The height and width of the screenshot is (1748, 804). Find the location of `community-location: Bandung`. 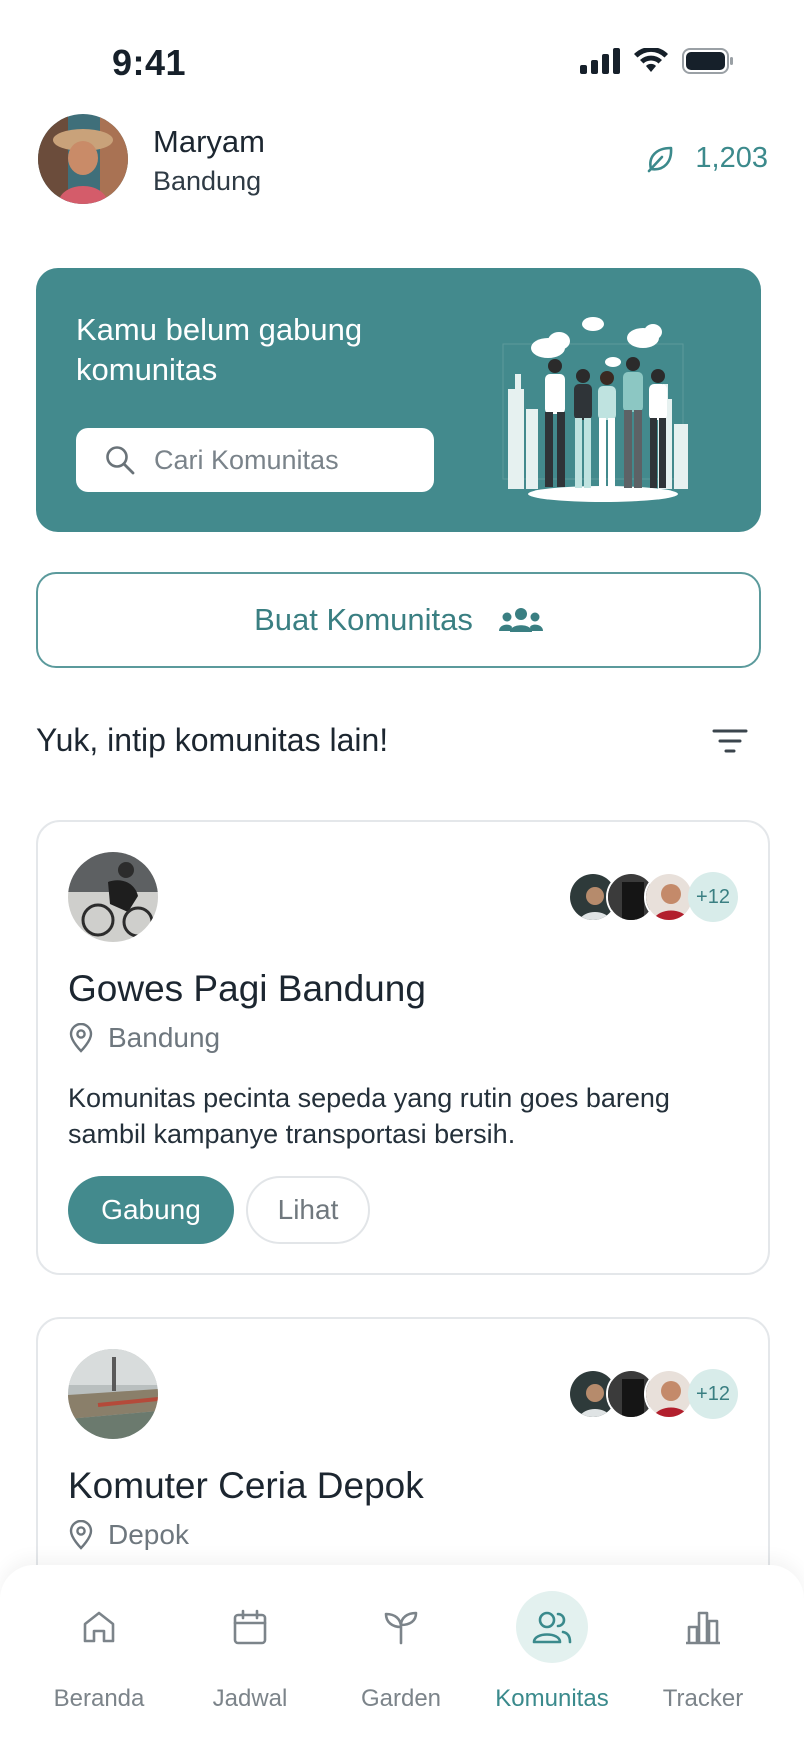

community-location: Bandung is located at coordinates (144, 1038).